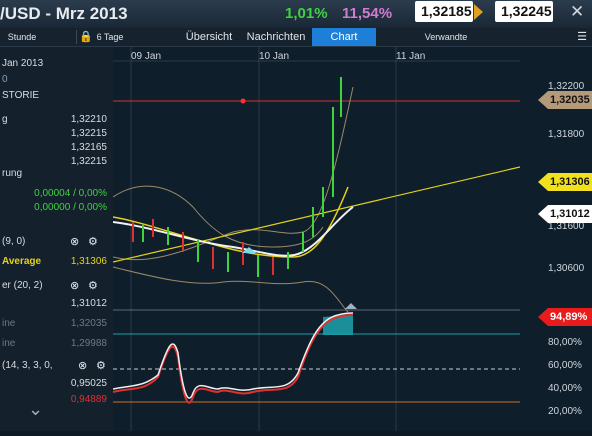 Image resolution: width=592 pixels, height=436 pixels. I want to click on ask-price: 1,32245, so click(524, 11).